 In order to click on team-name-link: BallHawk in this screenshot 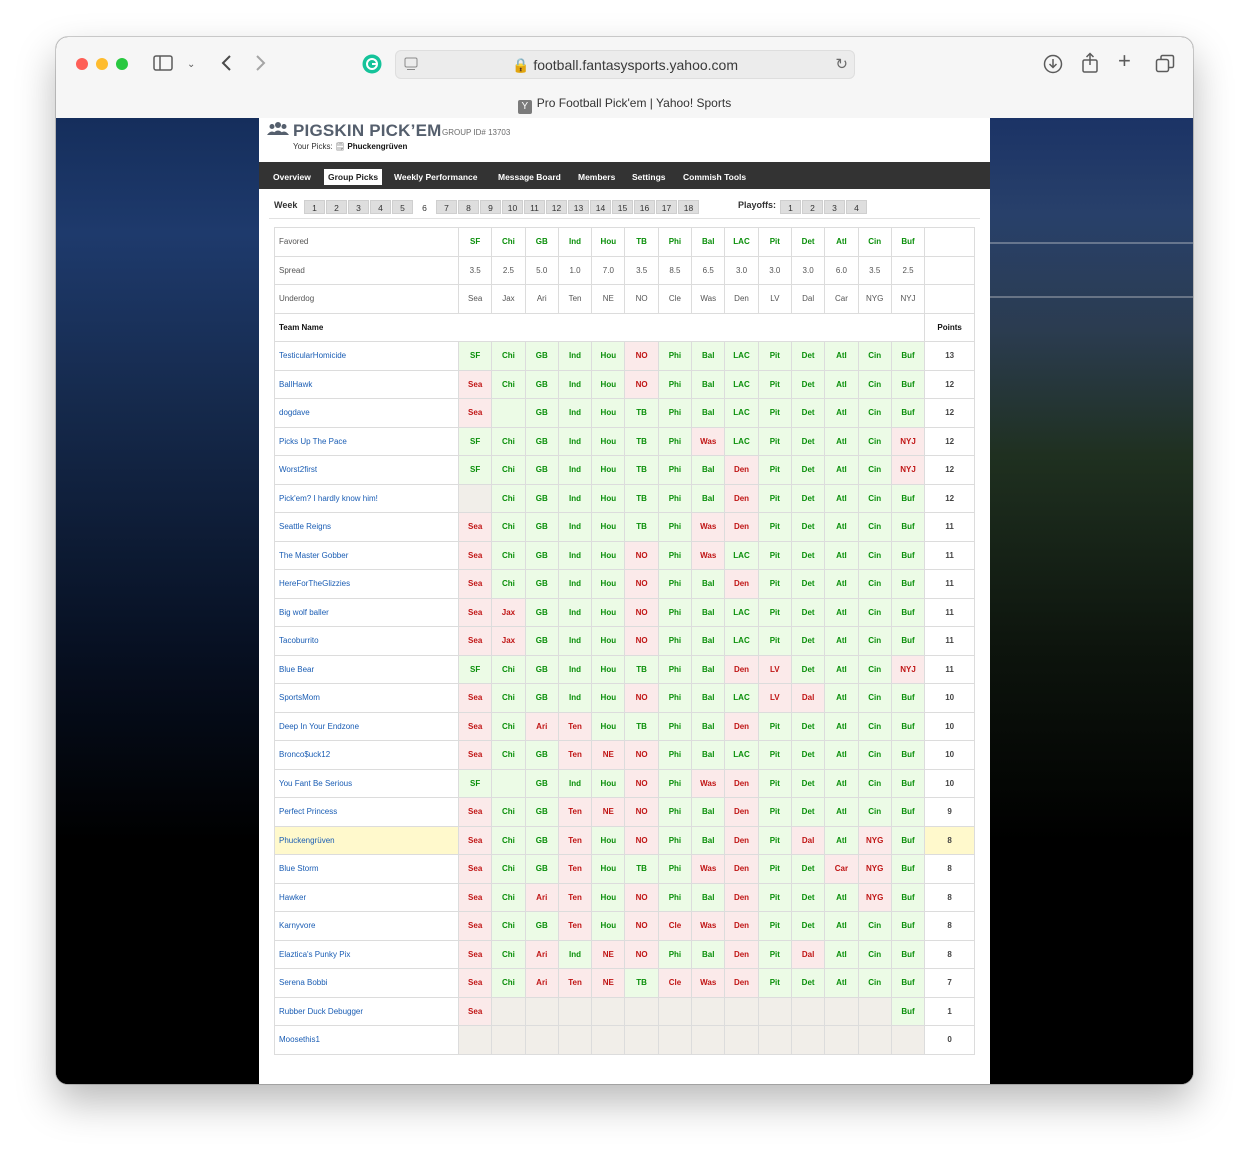, I will do `click(366, 384)`.